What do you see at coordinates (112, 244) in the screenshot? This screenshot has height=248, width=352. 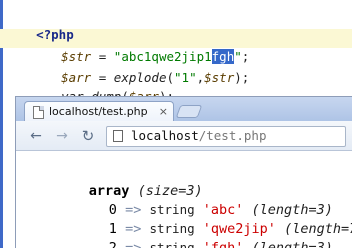 I see `row-index: 2` at bounding box center [112, 244].